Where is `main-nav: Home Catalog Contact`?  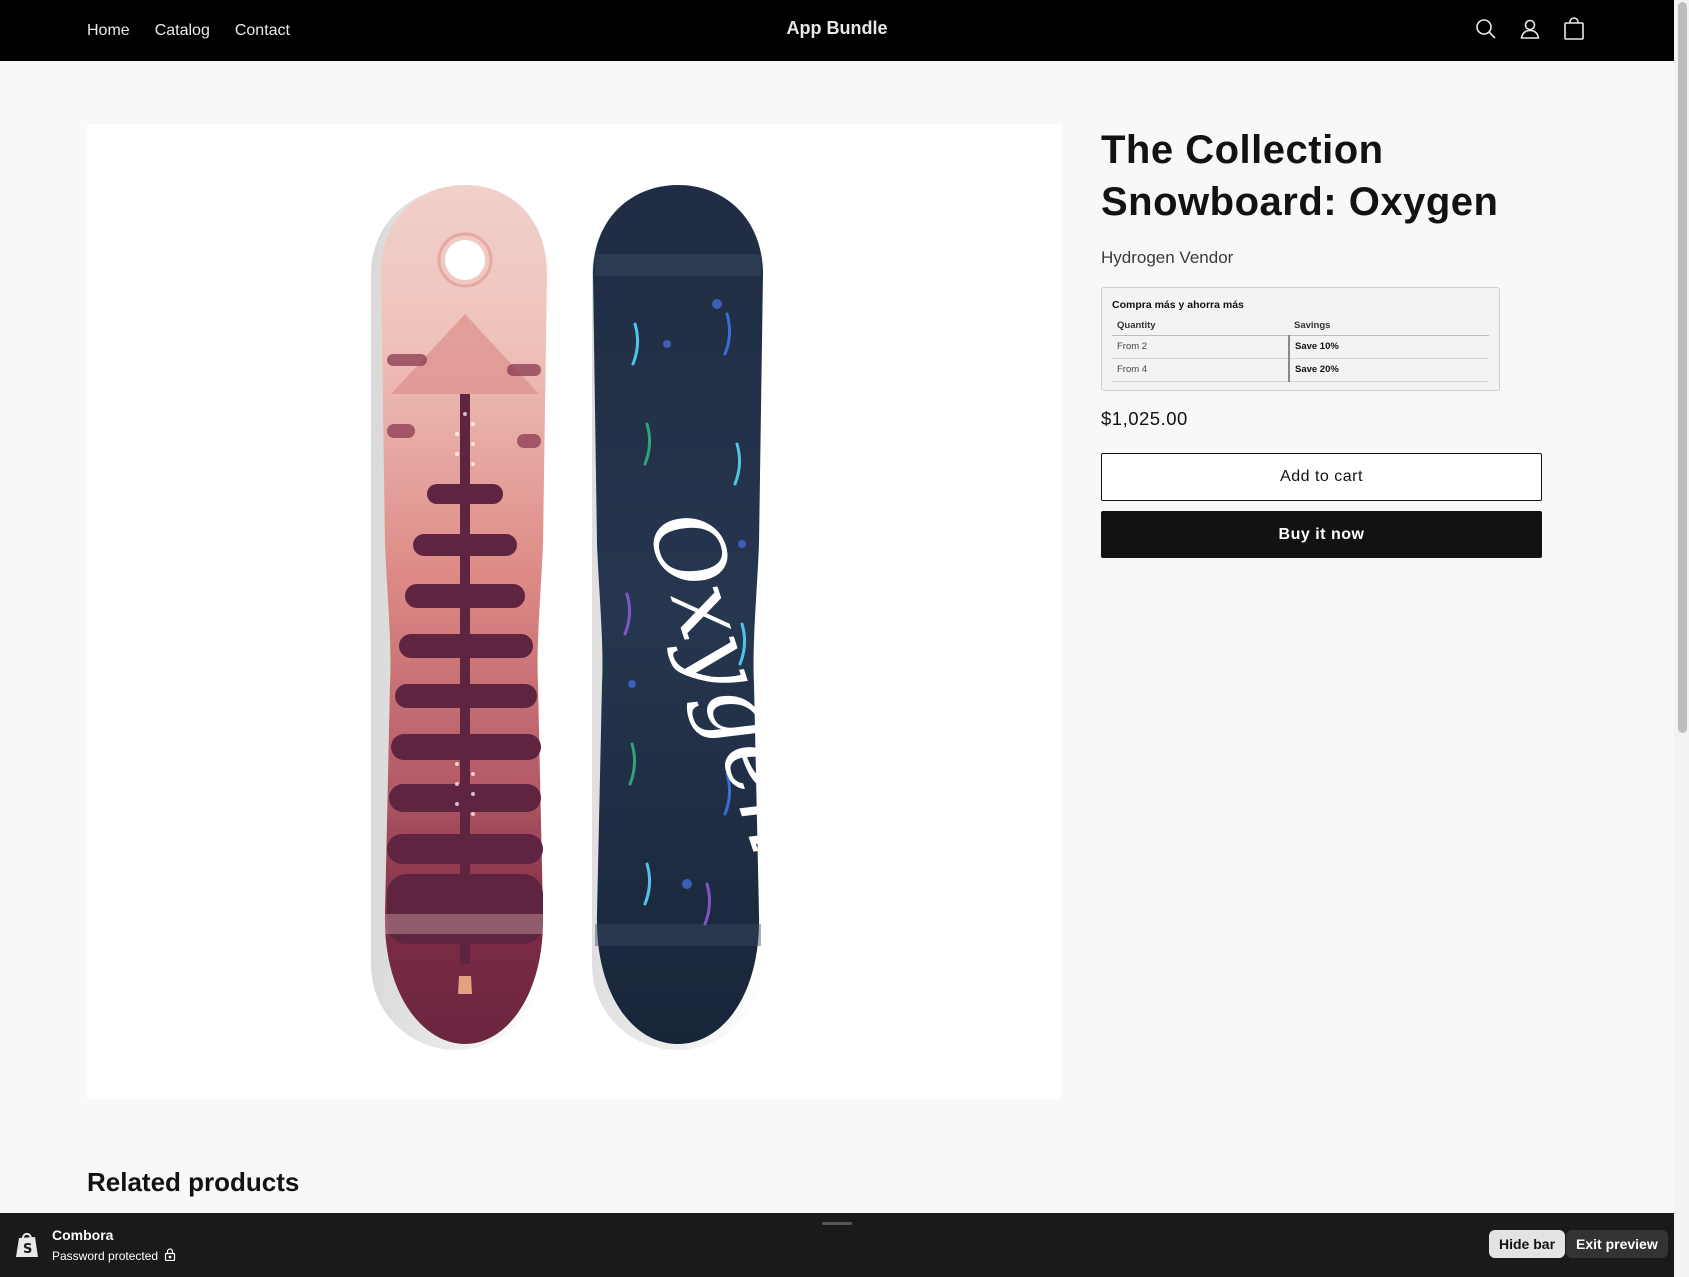 main-nav: Home Catalog Contact is located at coordinates (188, 30).